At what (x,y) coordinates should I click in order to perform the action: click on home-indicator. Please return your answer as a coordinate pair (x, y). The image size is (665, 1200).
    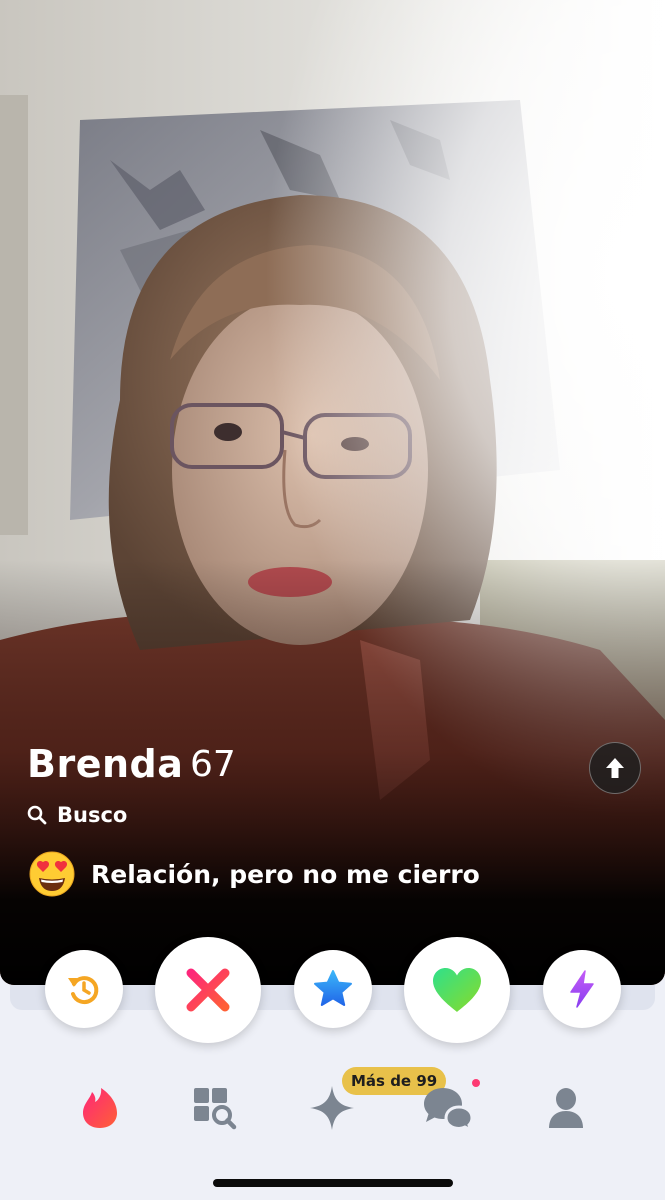
    Looking at the image, I should click on (333, 1183).